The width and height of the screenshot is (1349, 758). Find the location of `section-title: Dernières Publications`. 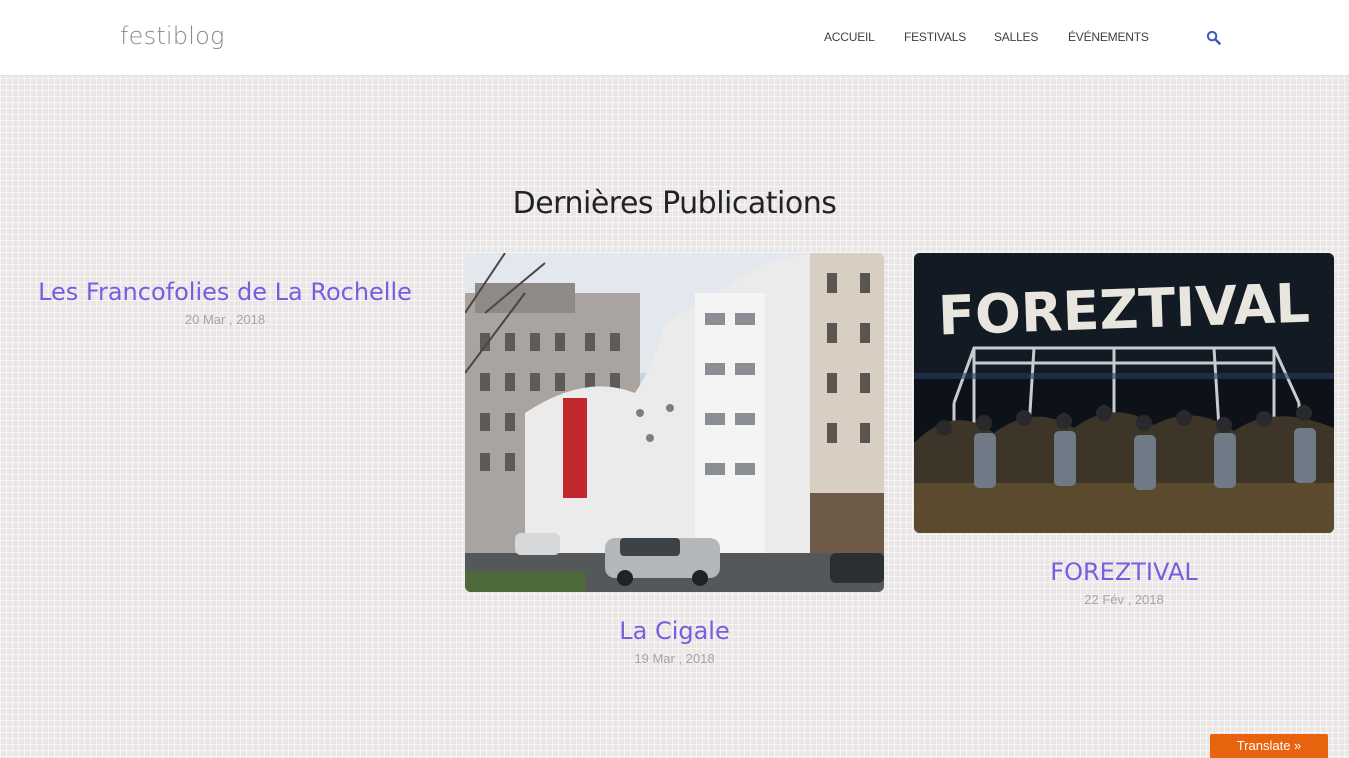

section-title: Dernières Publications is located at coordinates (674, 203).